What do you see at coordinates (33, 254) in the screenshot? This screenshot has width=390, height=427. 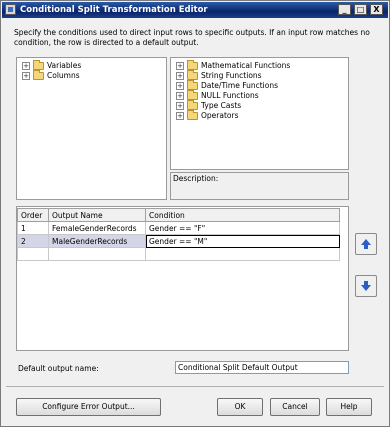 I see `cell-order-empty` at bounding box center [33, 254].